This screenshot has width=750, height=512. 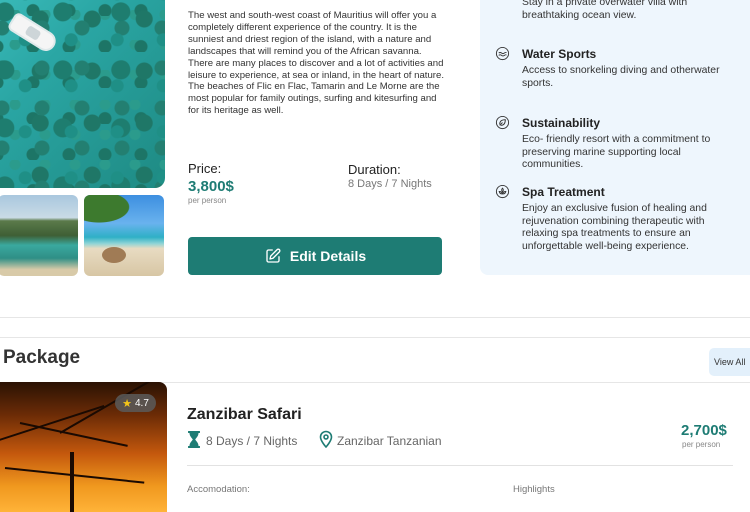 I want to click on coconut-illustration, so click(x=114, y=255).